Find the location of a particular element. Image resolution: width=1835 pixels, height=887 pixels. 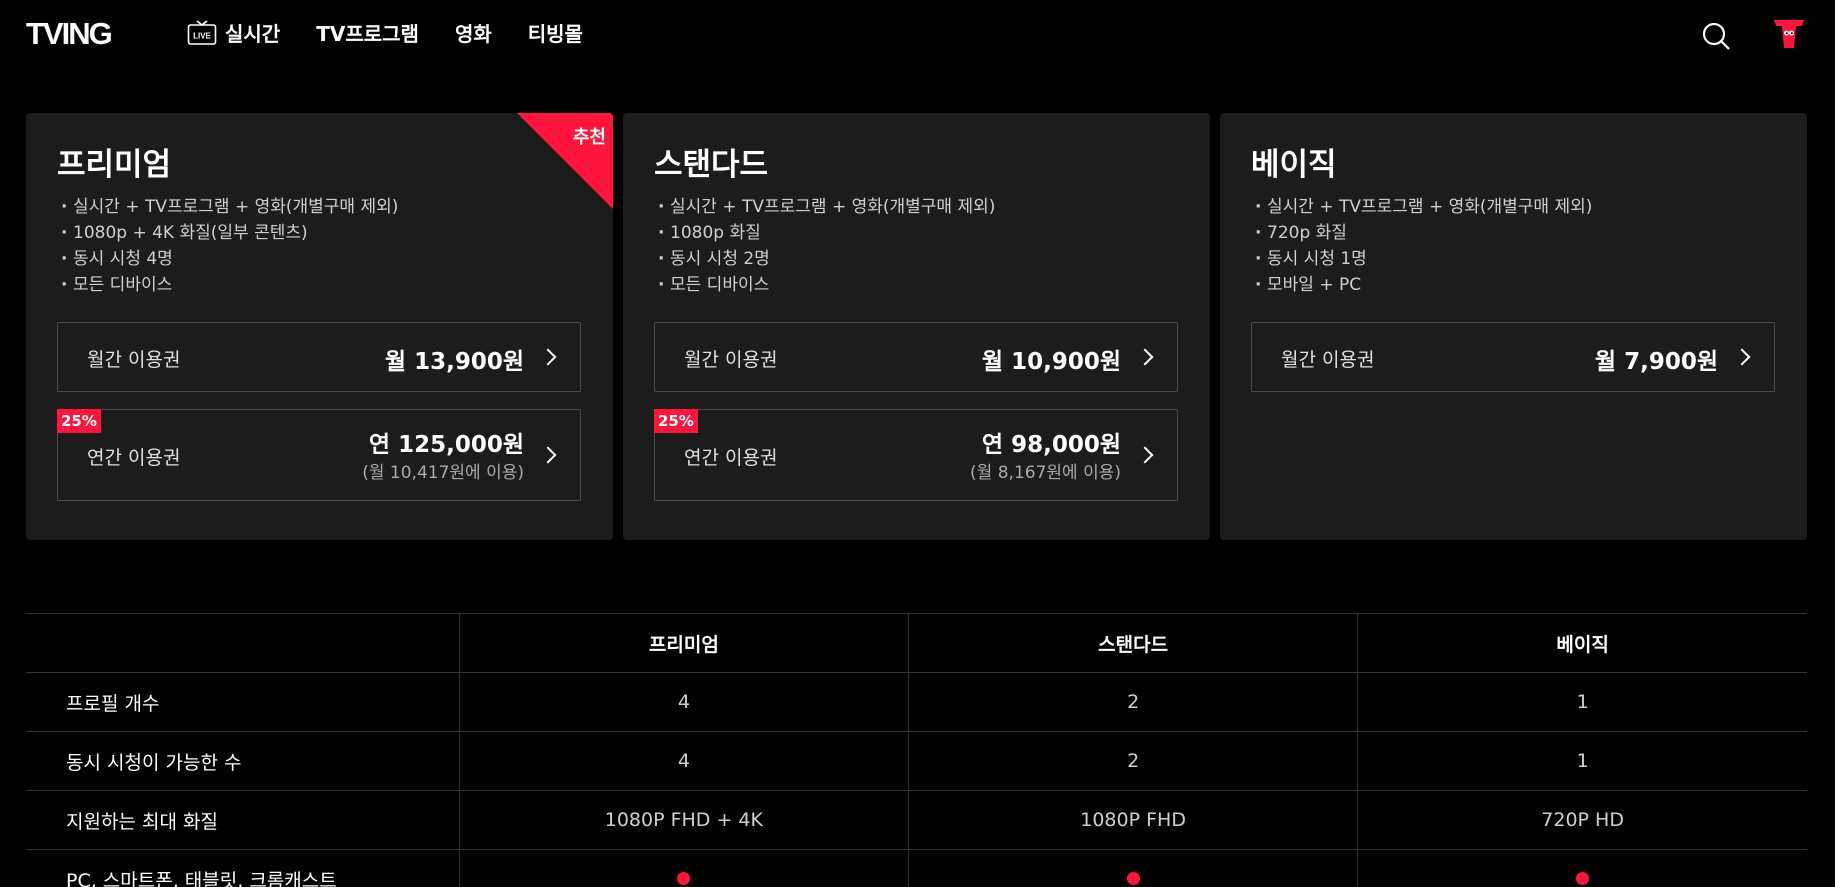

monthly-equivalent: (월 8,167원에 이용) is located at coordinates (1045, 473).